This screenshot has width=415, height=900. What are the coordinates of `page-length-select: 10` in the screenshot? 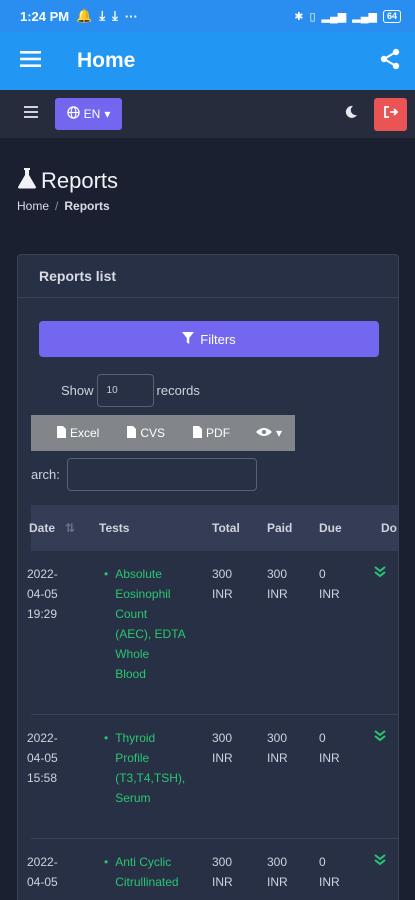 It's located at (125, 390).